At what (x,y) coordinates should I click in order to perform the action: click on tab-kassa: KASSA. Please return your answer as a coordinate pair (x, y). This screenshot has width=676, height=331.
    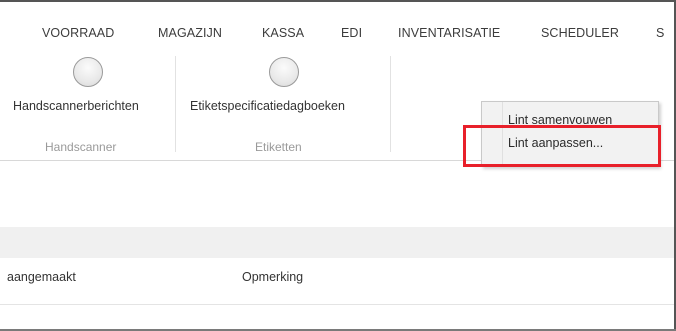
    Looking at the image, I should click on (283, 33).